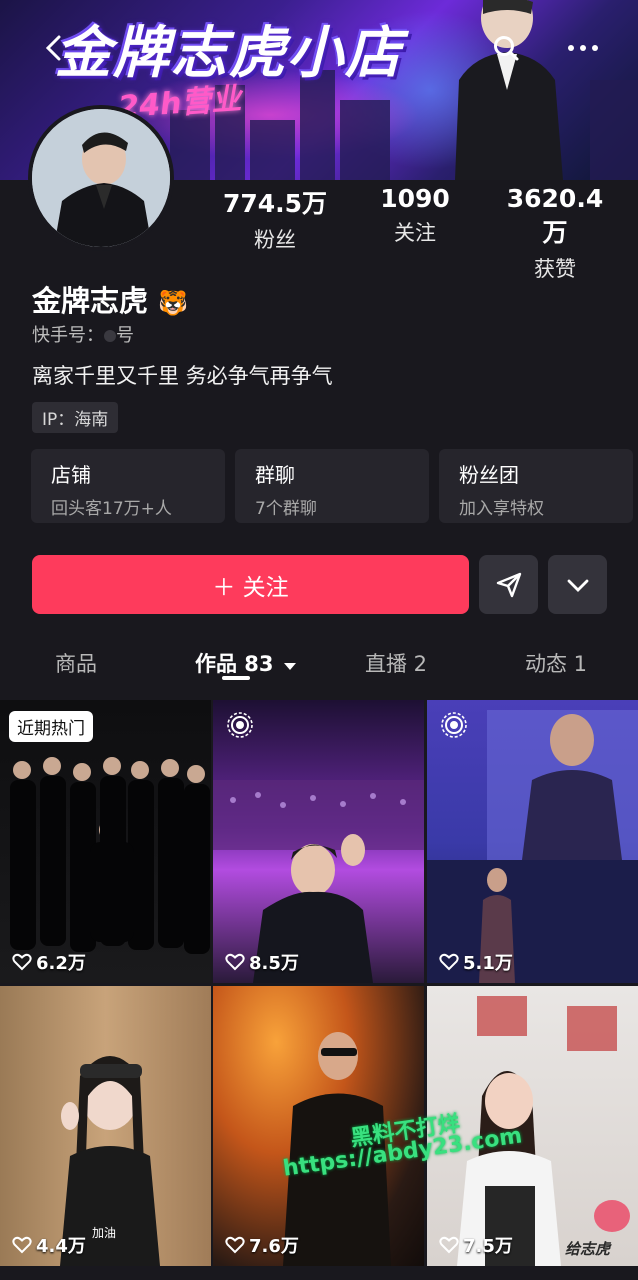 This screenshot has height=1280, width=638. I want to click on stat-label: 获赞, so click(555, 269).